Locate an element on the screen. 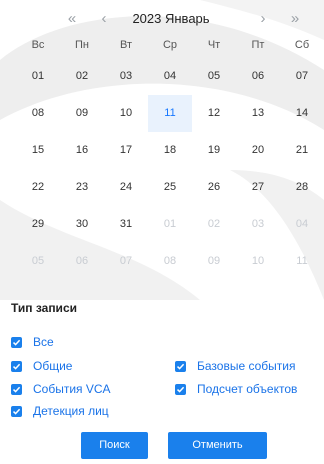  calendar-day: 14 is located at coordinates (302, 113).